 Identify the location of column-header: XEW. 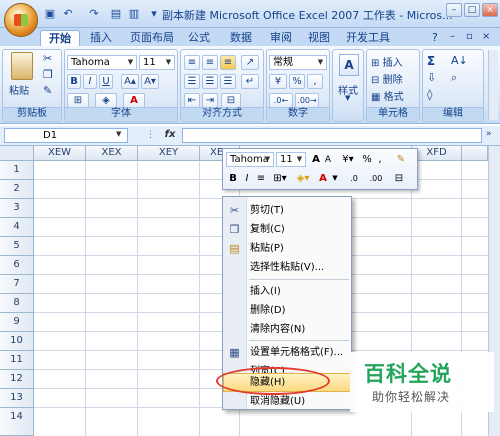
(60, 153).